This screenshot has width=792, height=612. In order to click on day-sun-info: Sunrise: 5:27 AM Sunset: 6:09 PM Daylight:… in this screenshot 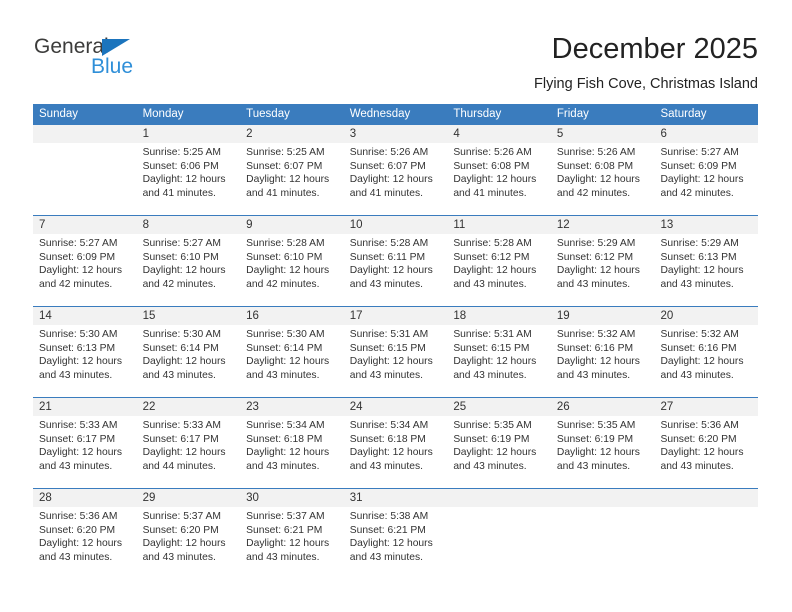, I will do `click(85, 262)`.